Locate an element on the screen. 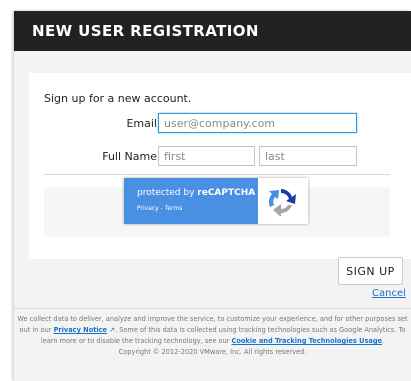 The width and height of the screenshot is (411, 381). recaptcha-badge-panel: protected by reCAPTCHA Privacy - Terms is located at coordinates (191, 201).